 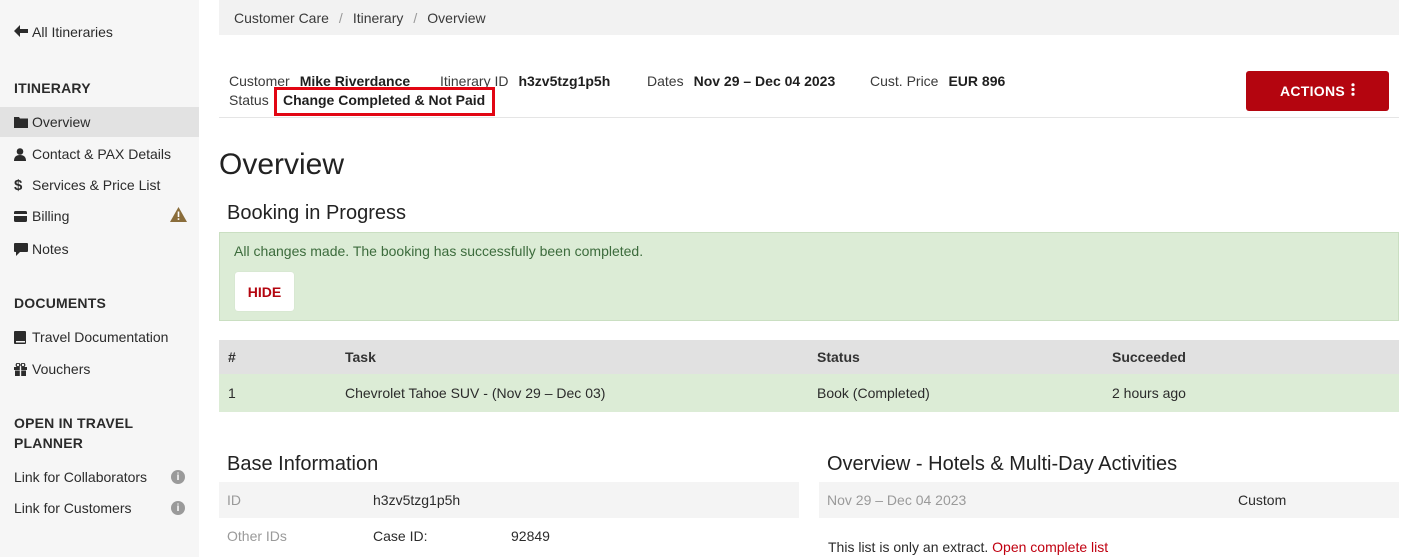 I want to click on base-info-row-other-ids: Other IDs Case ID: 92849, so click(x=509, y=536).